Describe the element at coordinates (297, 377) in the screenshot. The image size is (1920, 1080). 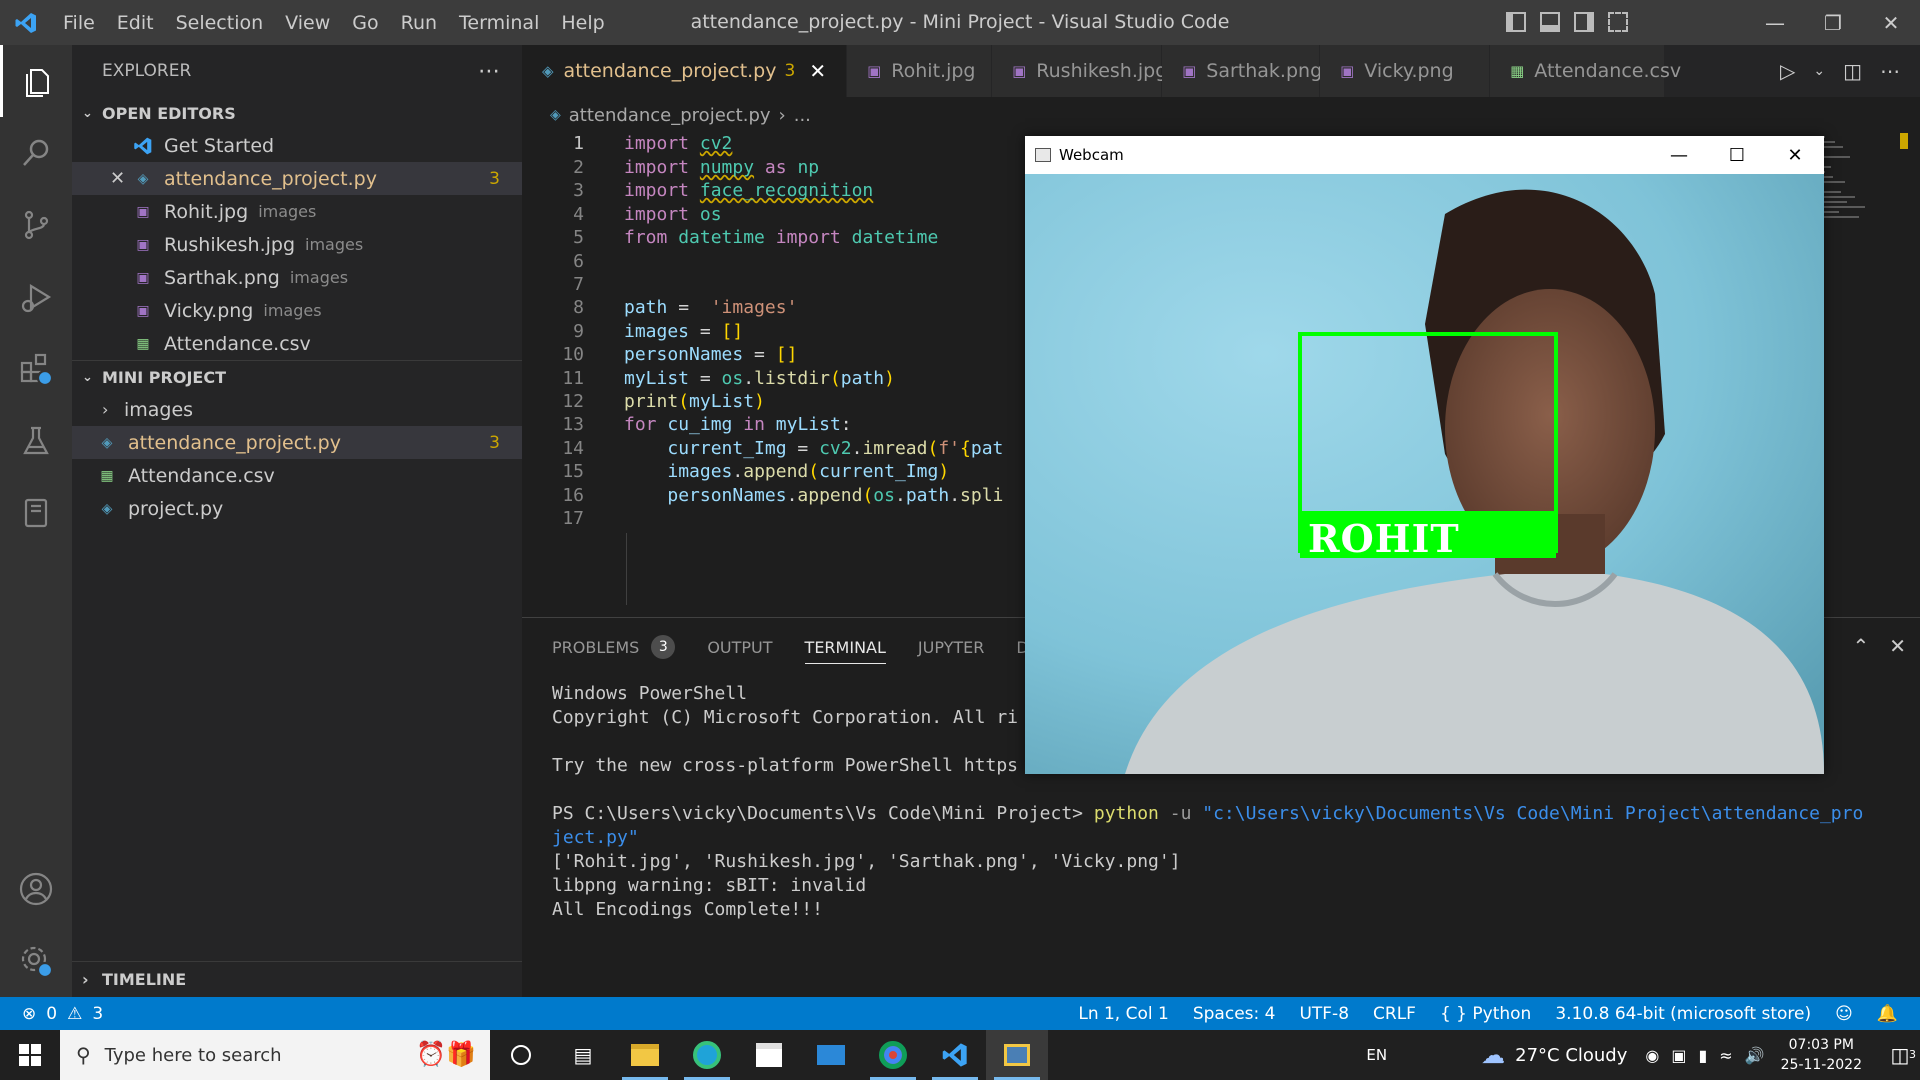
I see `mini-project-section: ⌄ MINI PROJECT` at that location.